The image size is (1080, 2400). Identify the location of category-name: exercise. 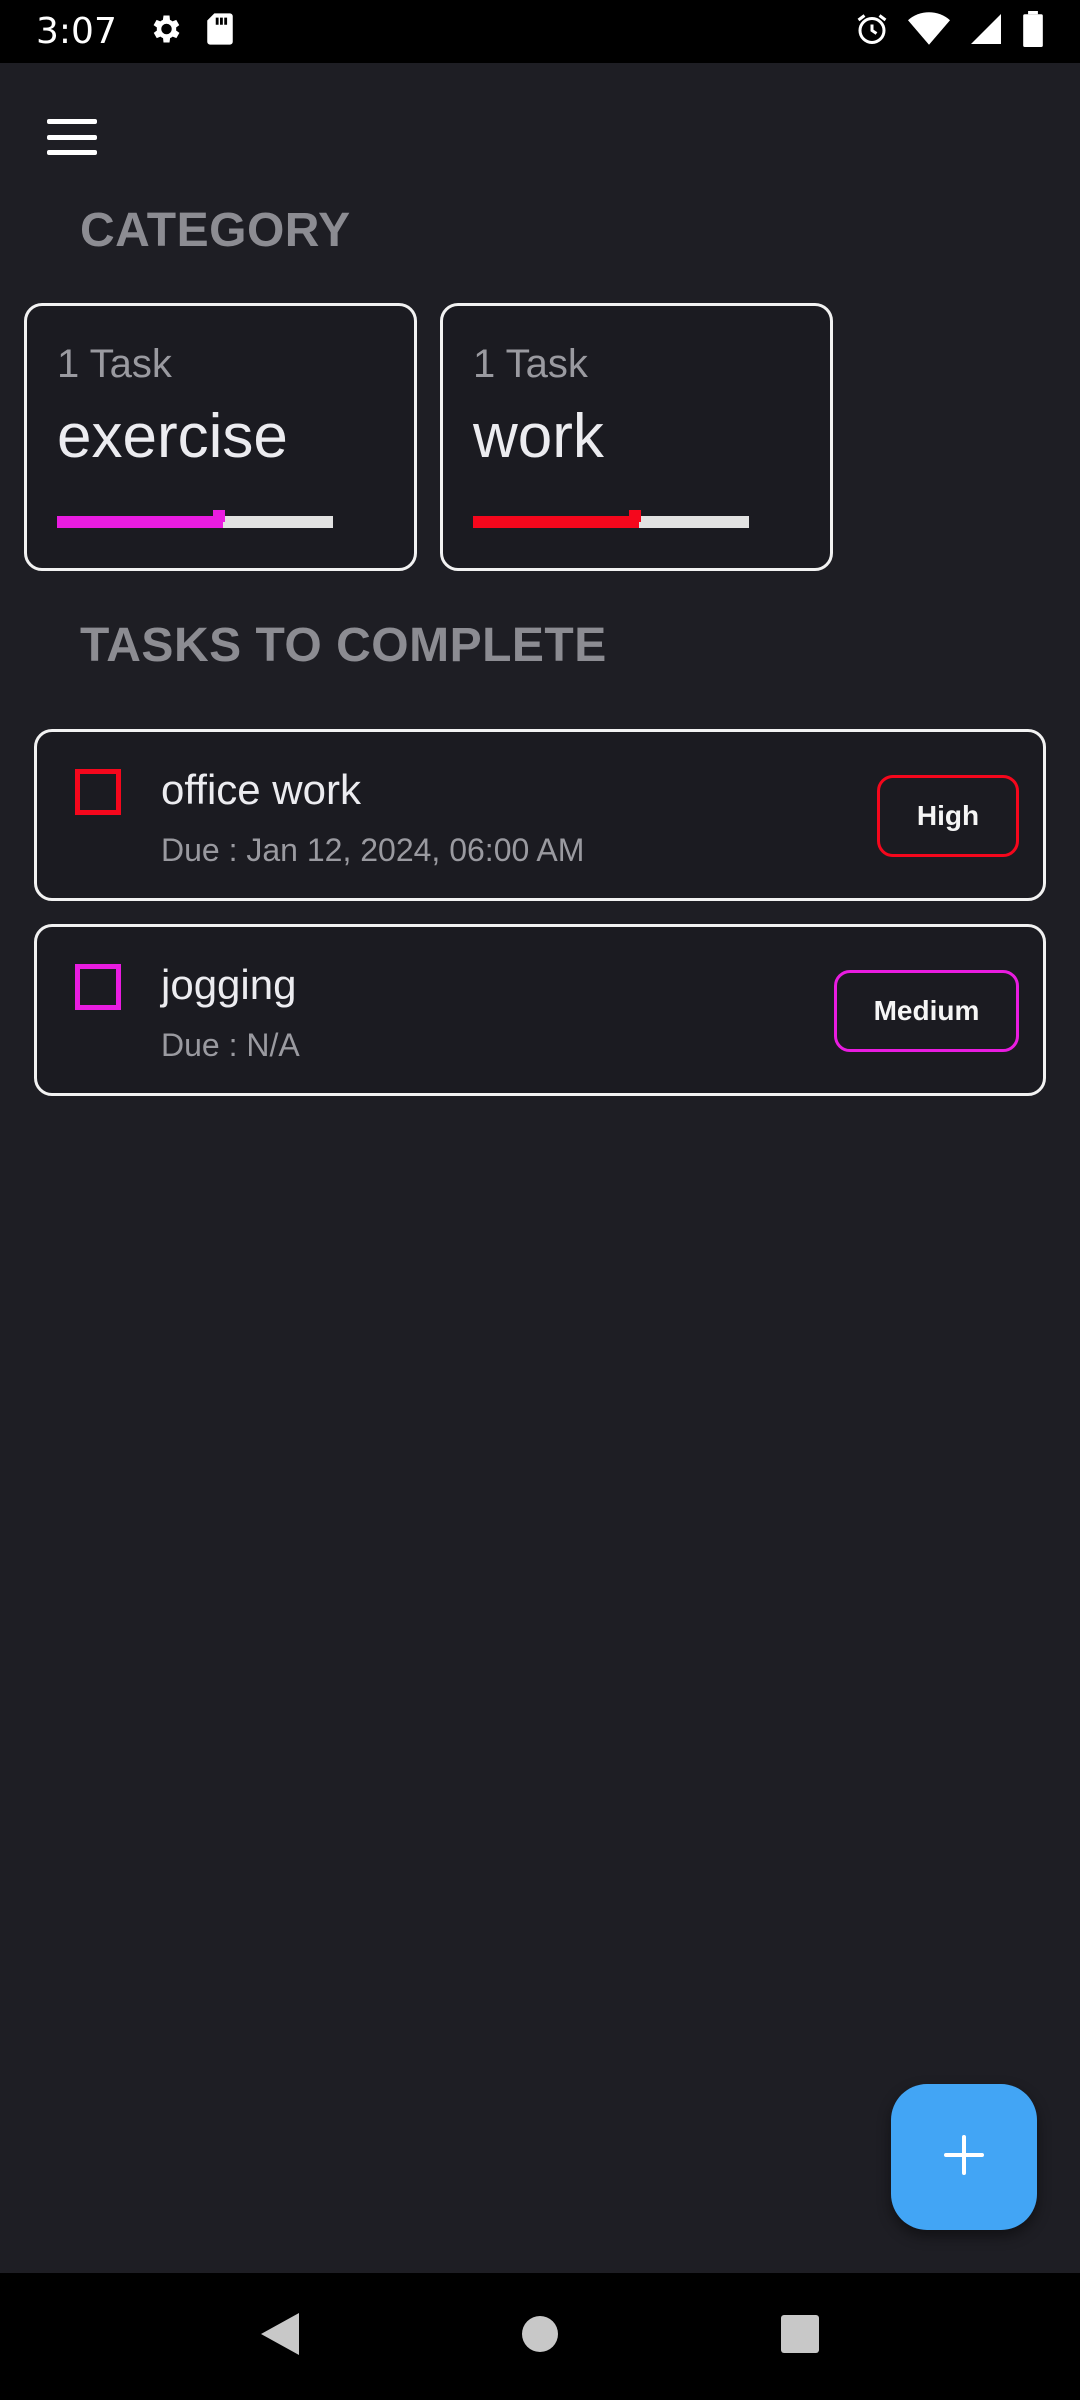
(172, 436).